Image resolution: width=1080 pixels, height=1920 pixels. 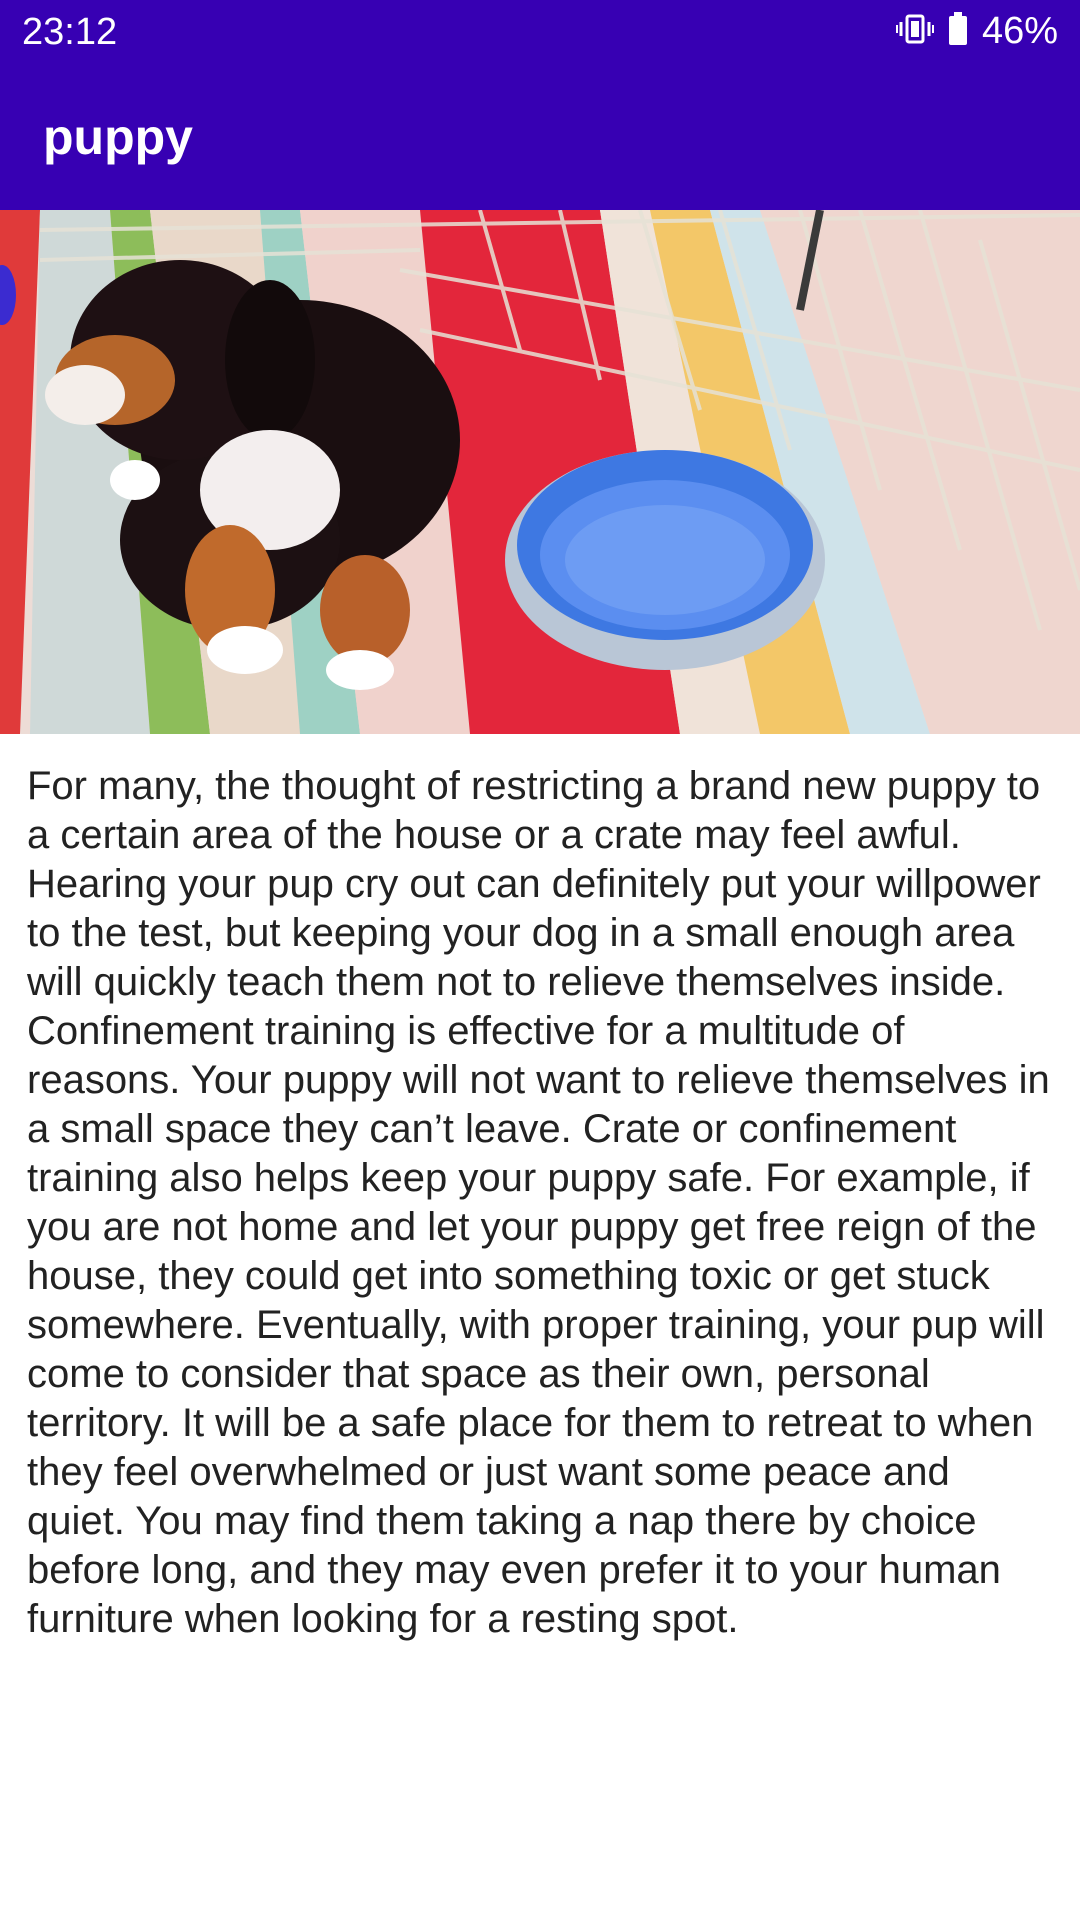 I want to click on status-bar: 23:12 46%, so click(x=540, y=31).